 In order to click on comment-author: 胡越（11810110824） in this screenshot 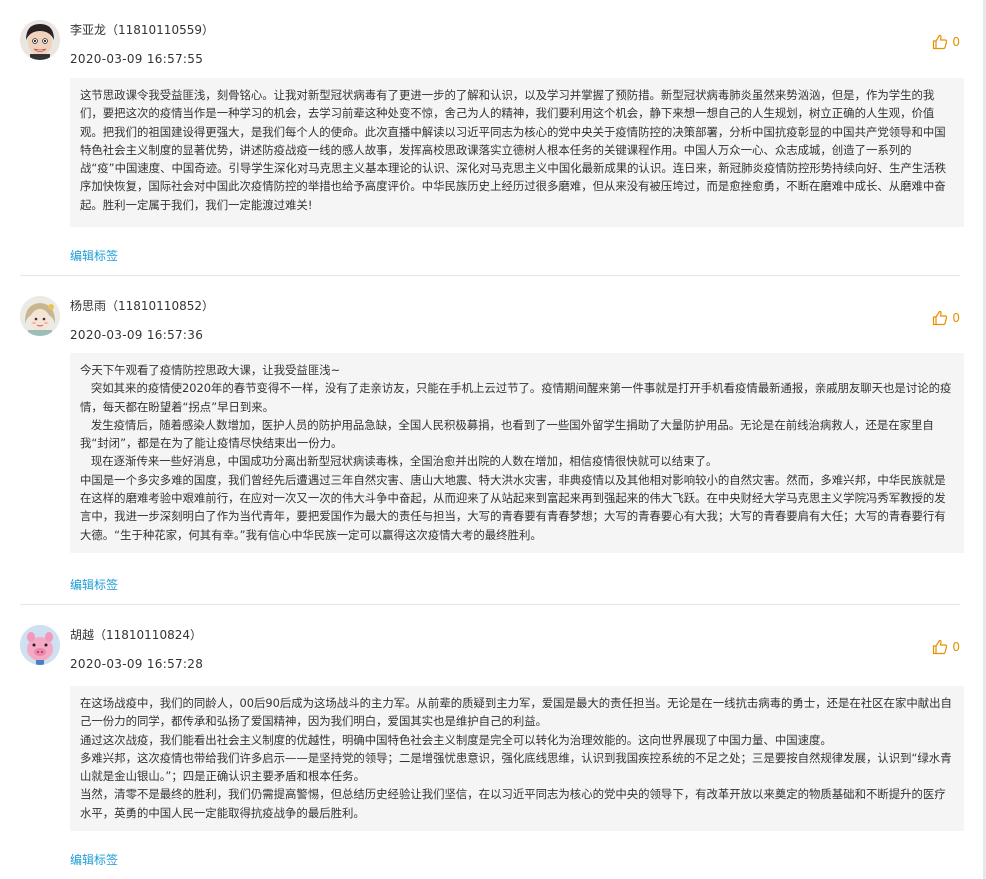, I will do `click(136, 635)`.